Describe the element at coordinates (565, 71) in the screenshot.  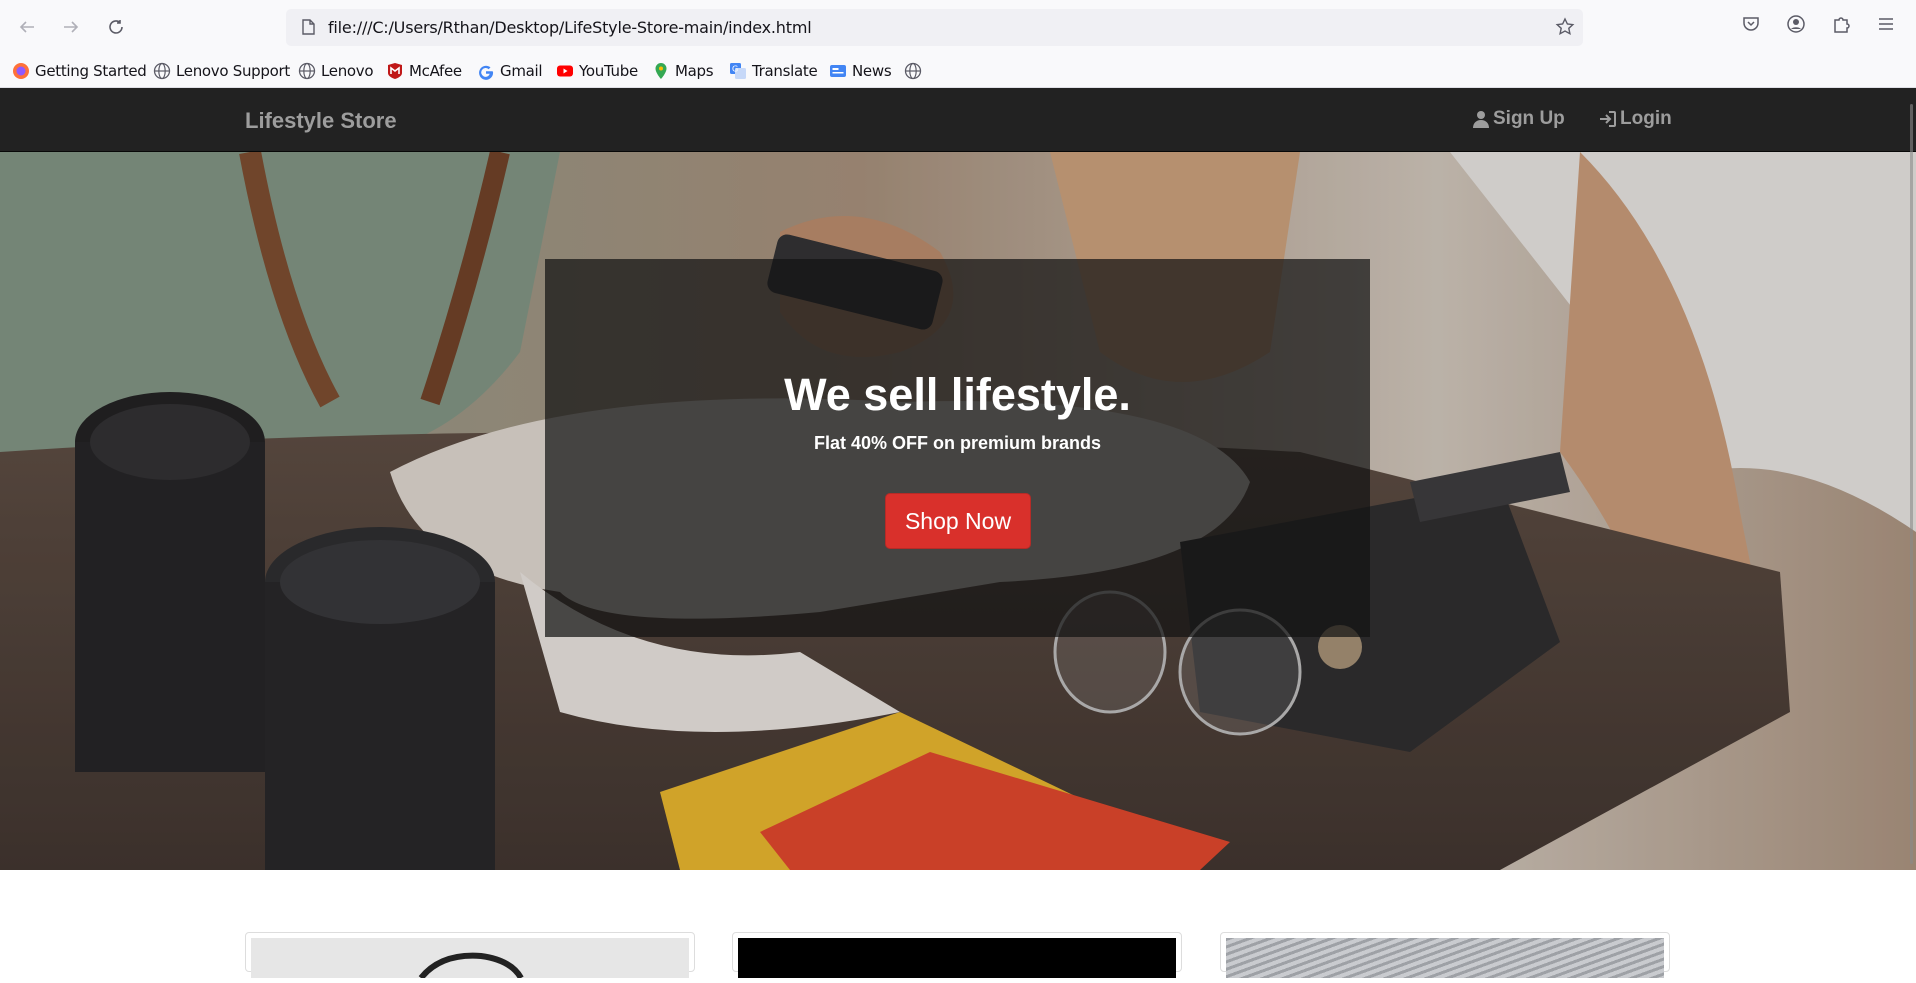
I see `youtube-icon` at that location.